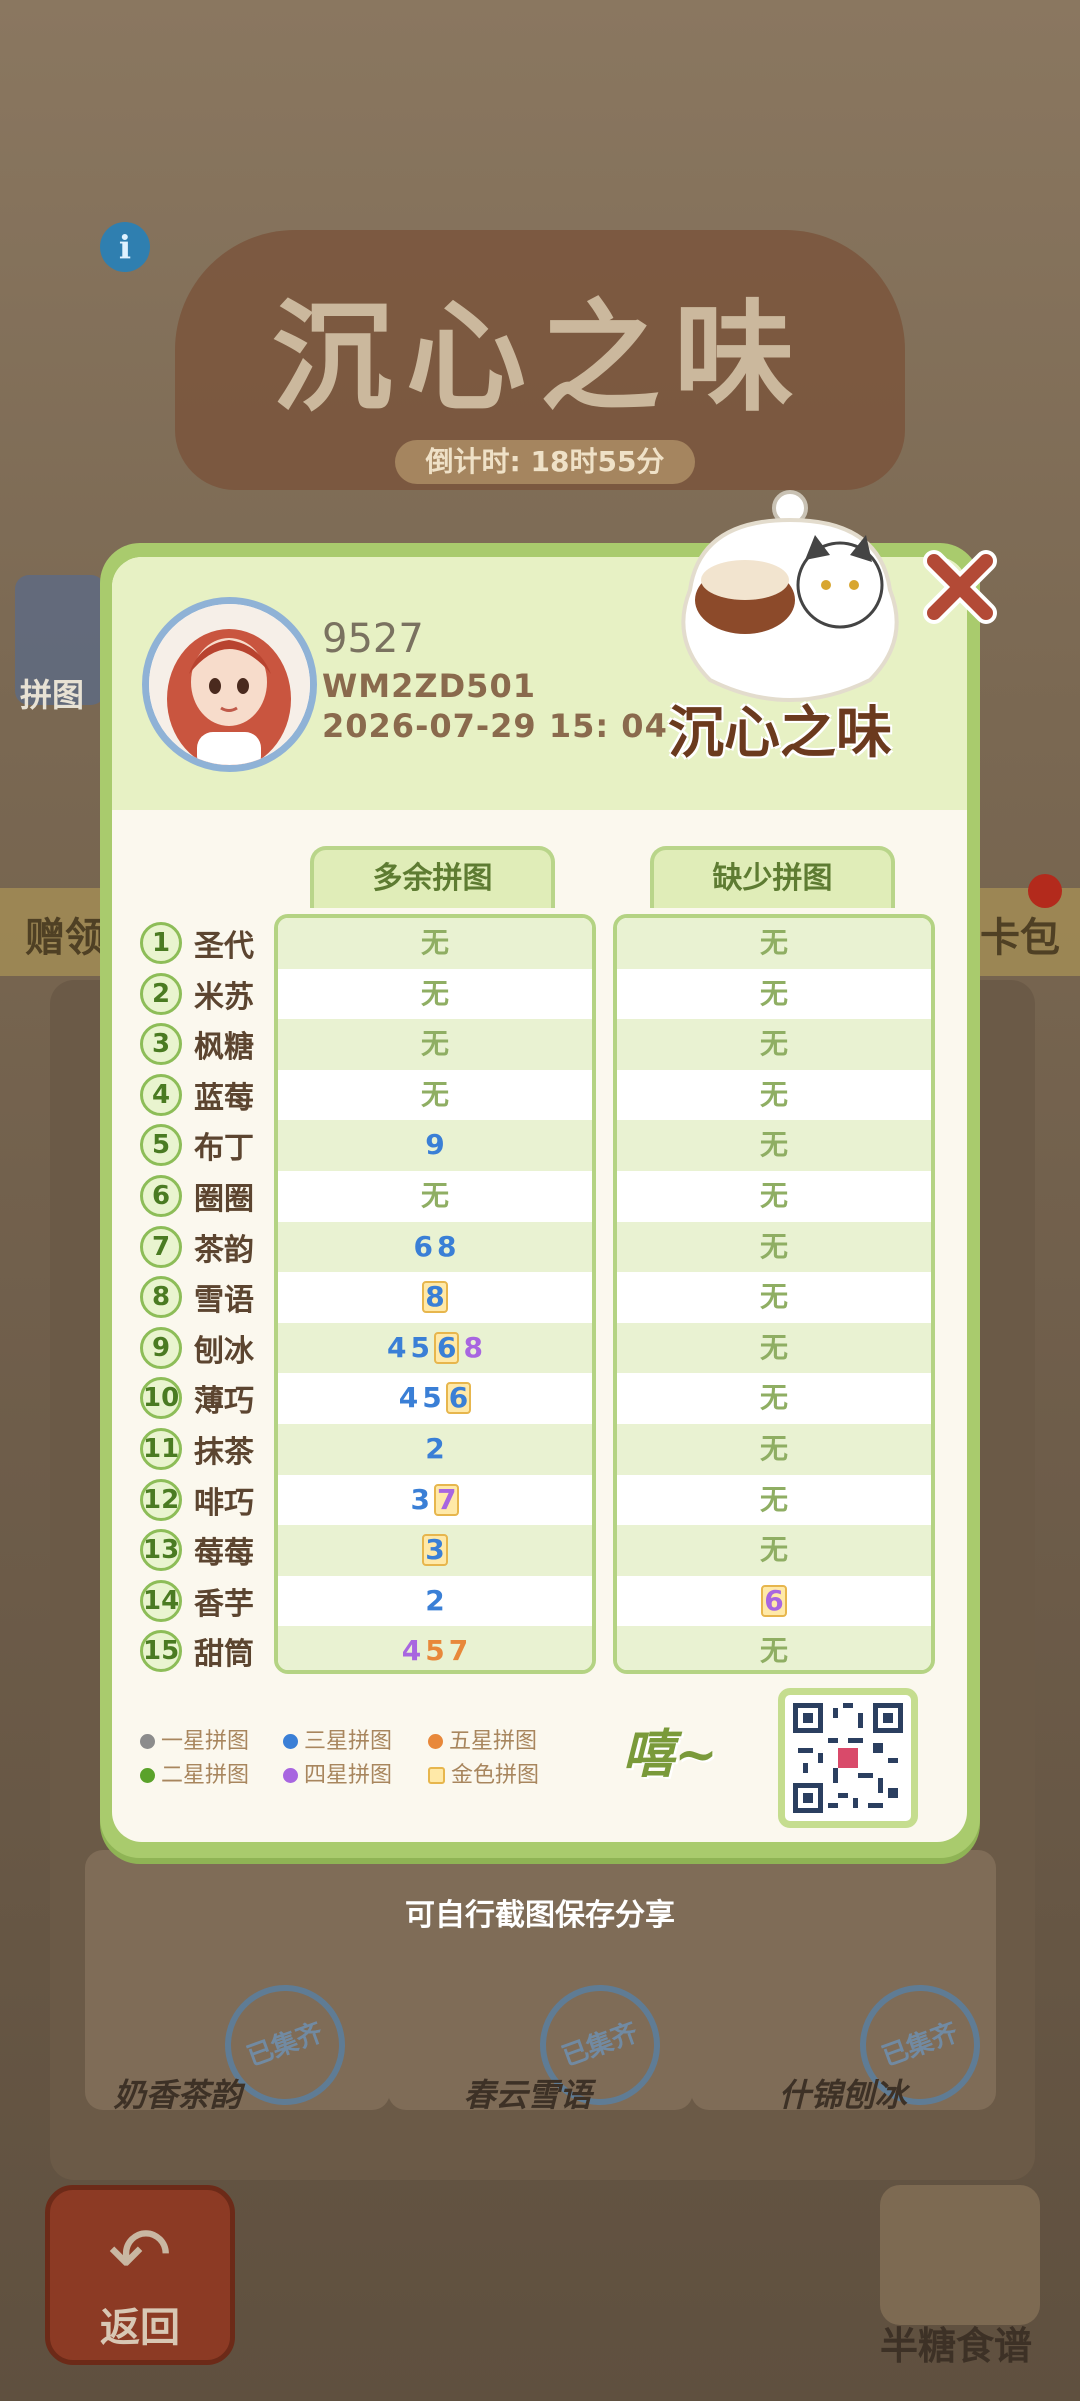  What do you see at coordinates (1020, 934) in the screenshot?
I see `shelf-right-label: 卡包` at bounding box center [1020, 934].